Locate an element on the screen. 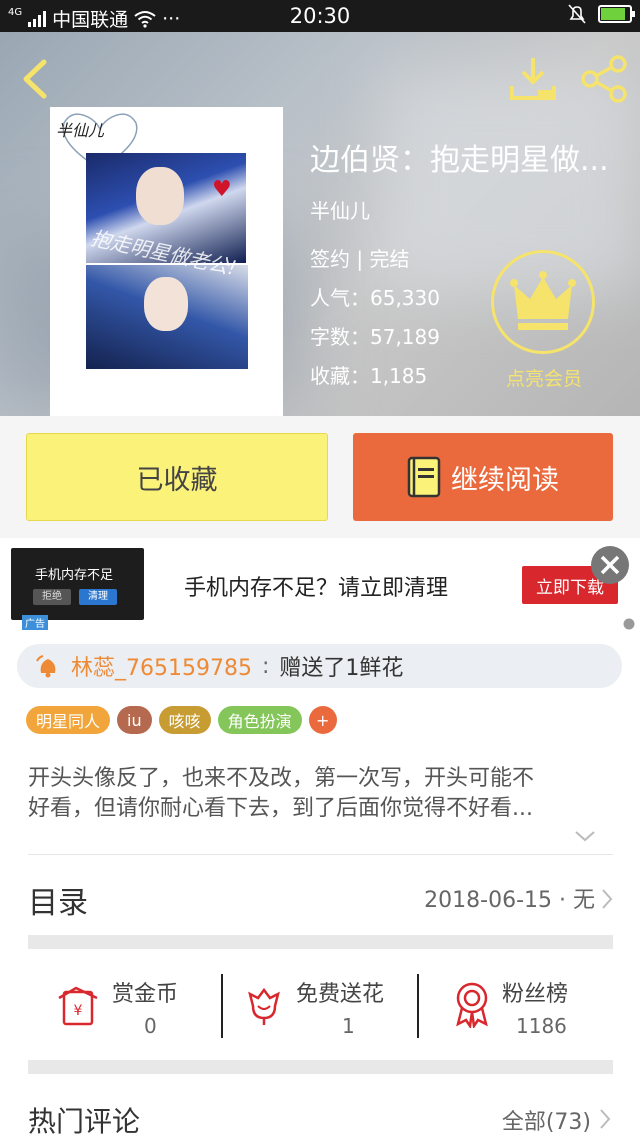 The width and height of the screenshot is (640, 1138). ad-tag: 广告 is located at coordinates (35, 622).